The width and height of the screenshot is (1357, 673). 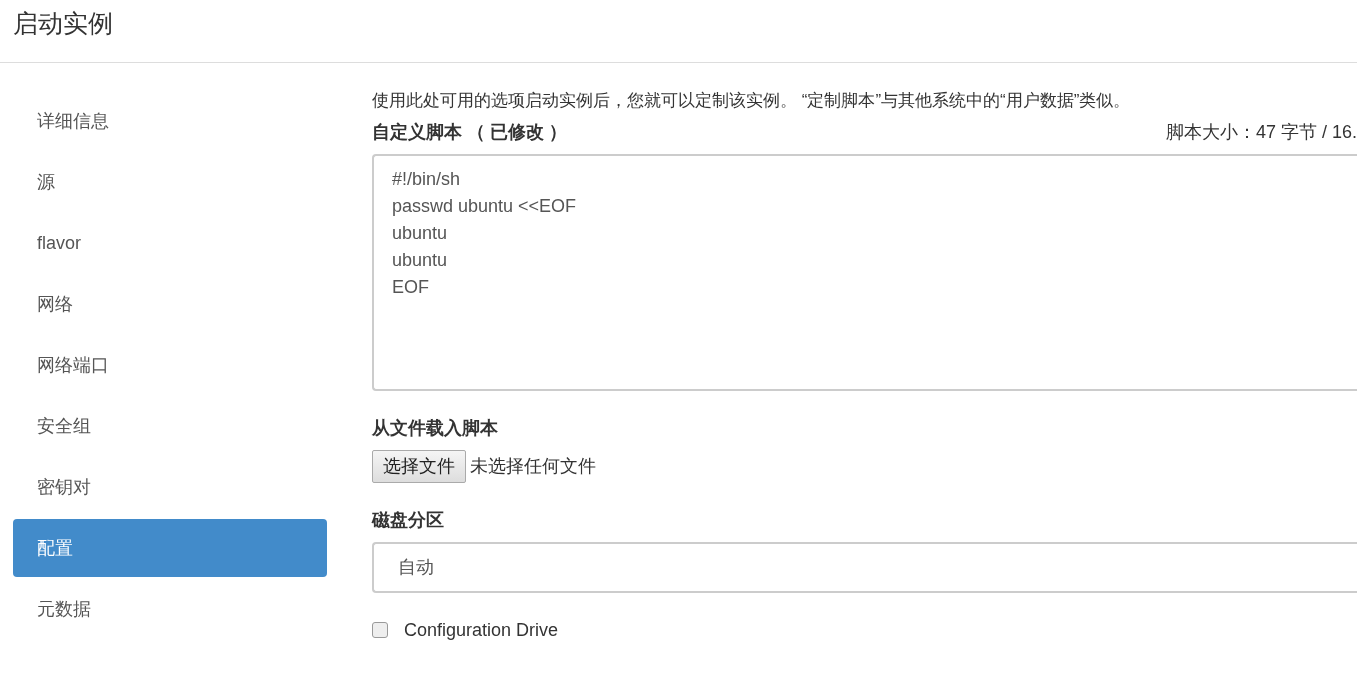 I want to click on sidebar-item: 元数据, so click(x=170, y=609).